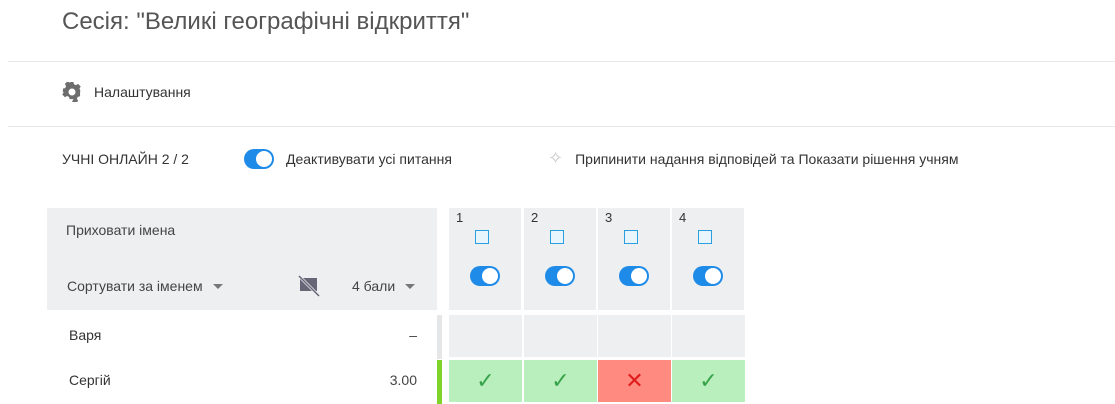 This screenshot has width=1115, height=404. I want to click on question-header-2: 2, so click(560, 259).